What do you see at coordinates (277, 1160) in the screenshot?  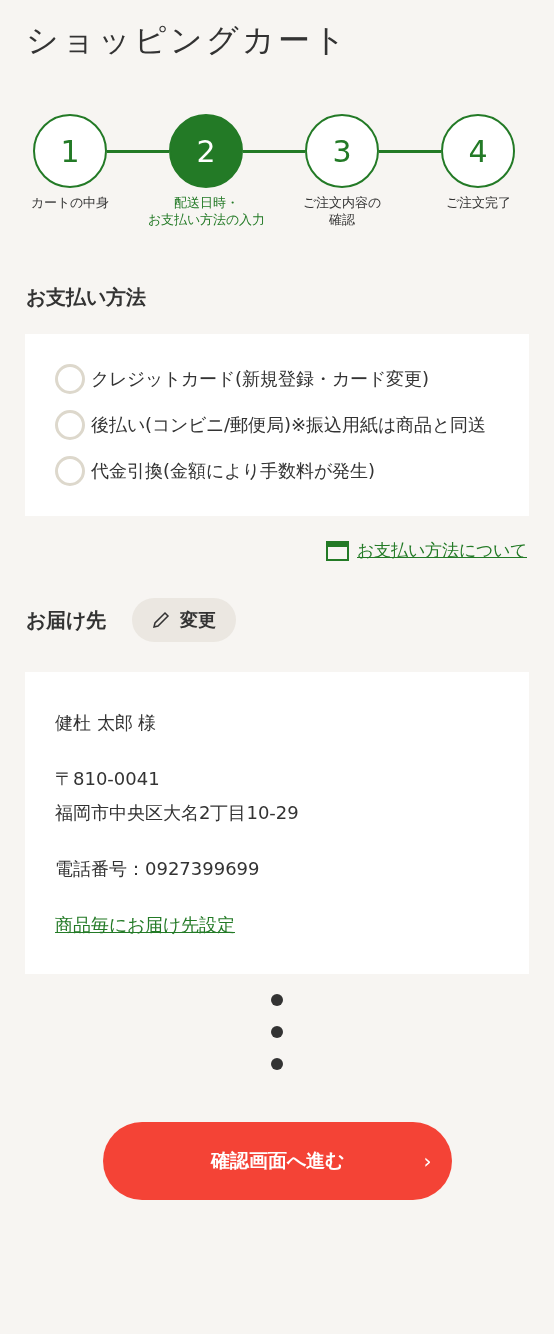 I see `confirm-button: 確認画面へ進む ›` at bounding box center [277, 1160].